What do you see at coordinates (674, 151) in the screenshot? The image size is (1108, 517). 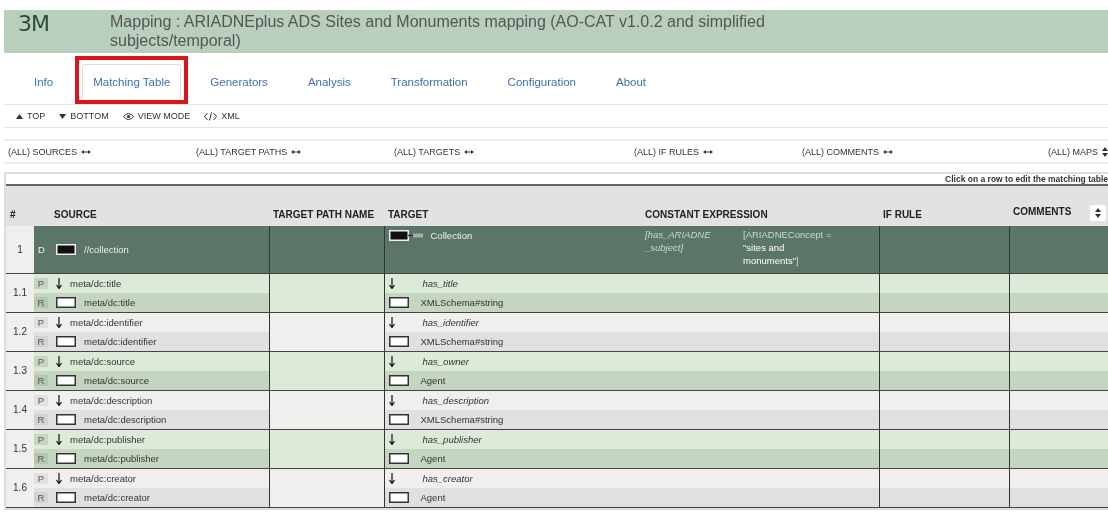 I see `filter-toggle: (ALL) IF RULES` at bounding box center [674, 151].